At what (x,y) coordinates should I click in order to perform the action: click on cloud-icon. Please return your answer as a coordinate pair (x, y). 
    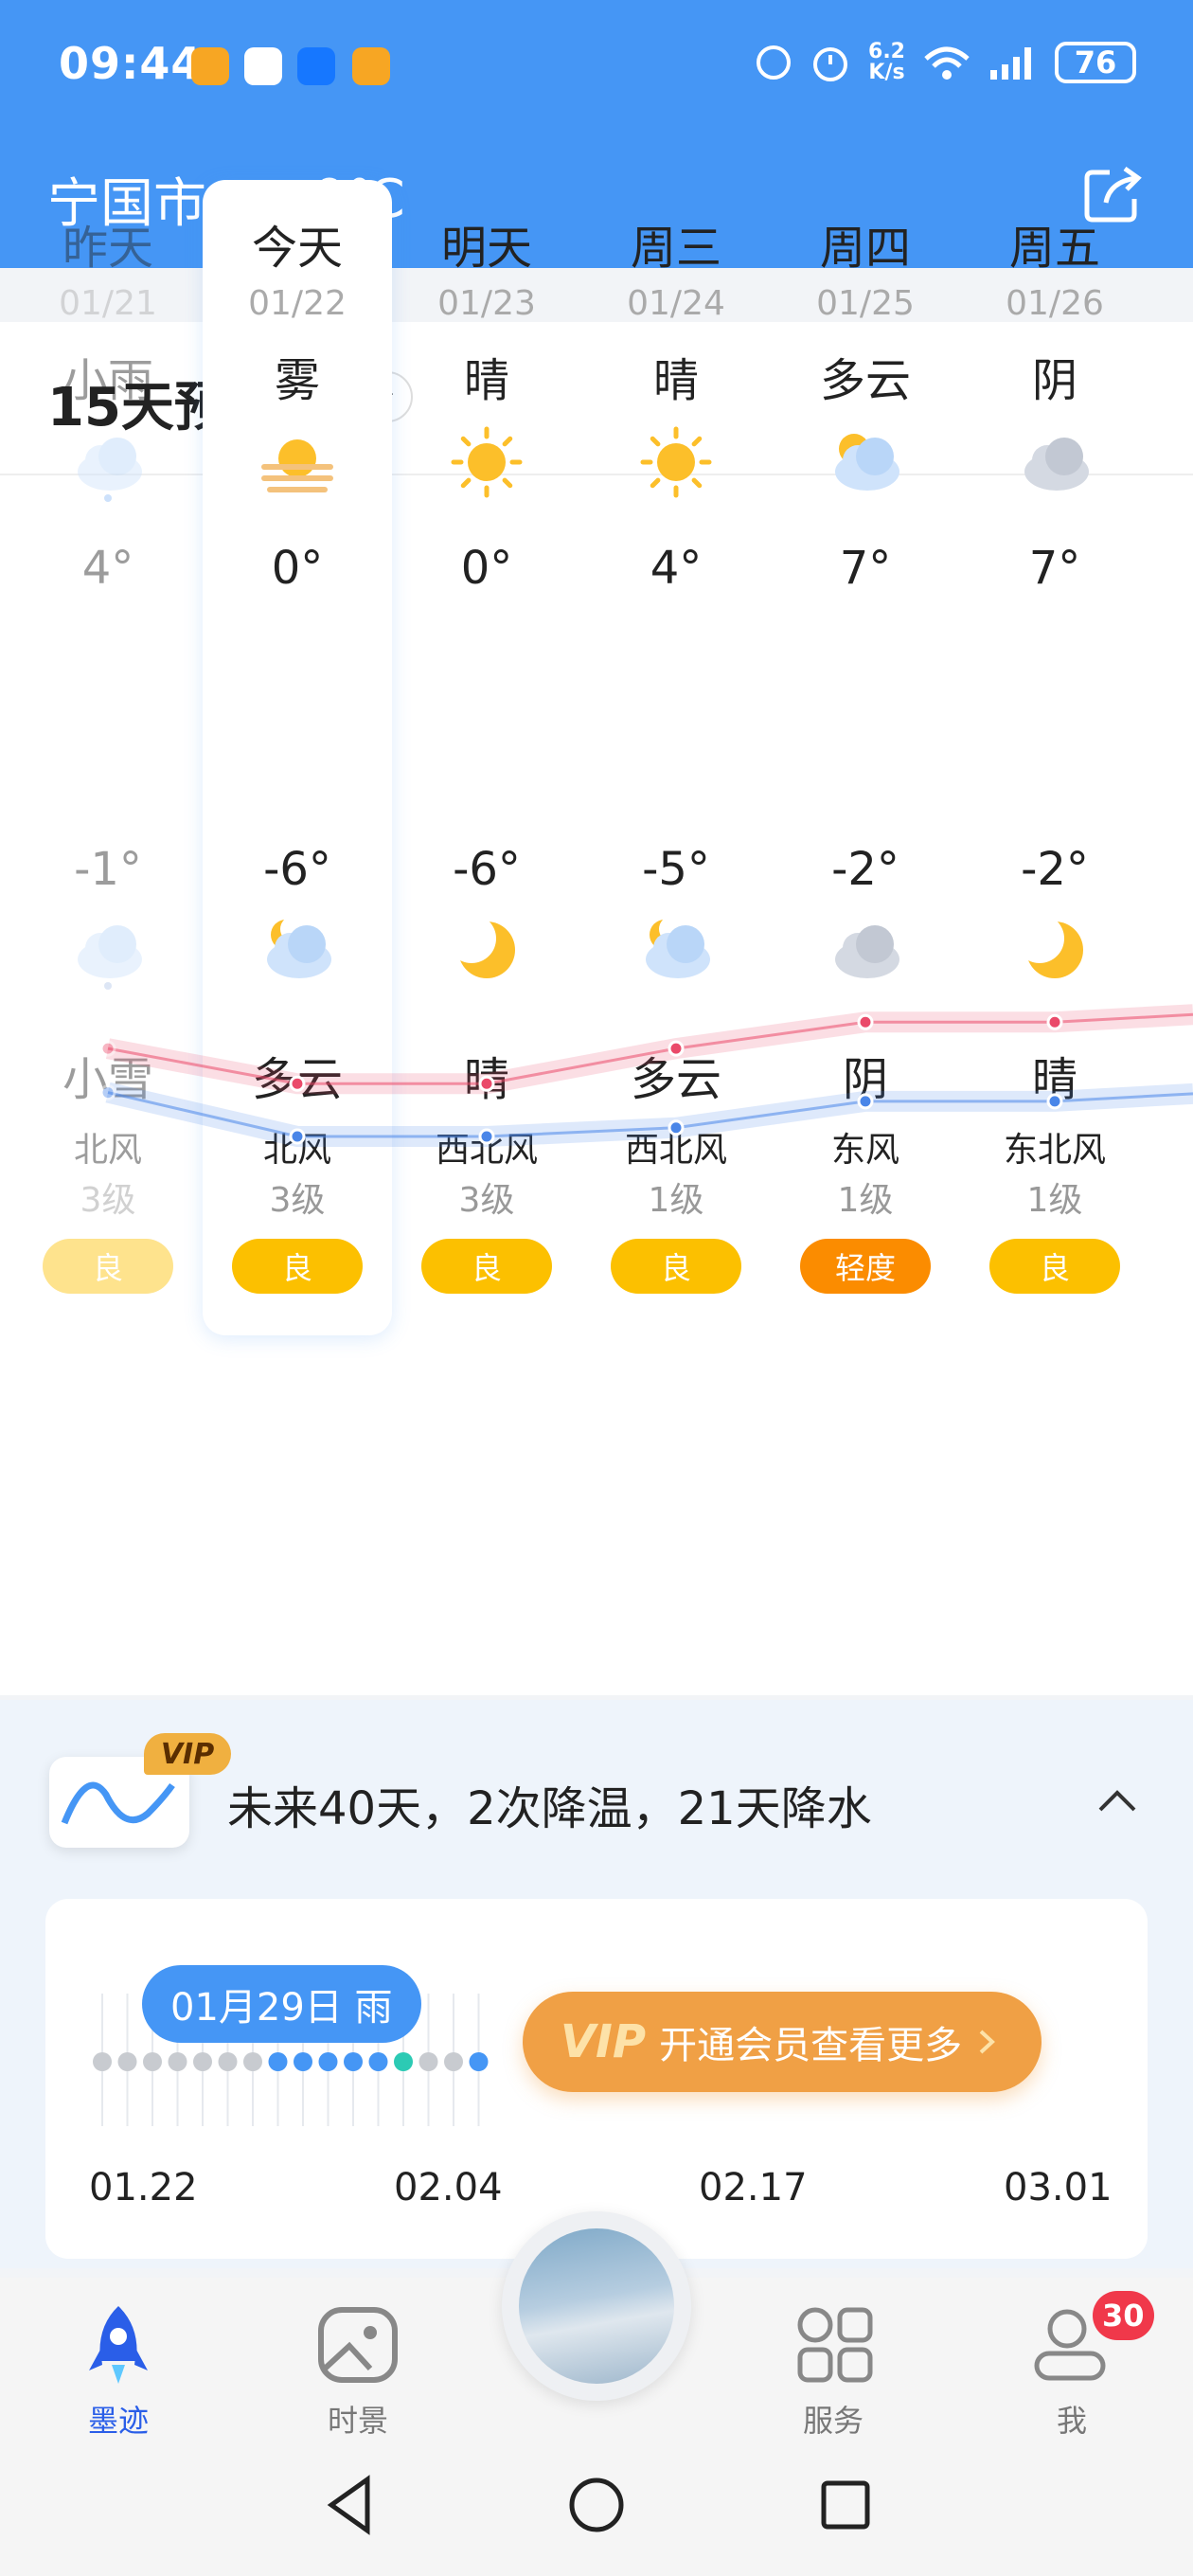
    Looking at the image, I should click on (1056, 464).